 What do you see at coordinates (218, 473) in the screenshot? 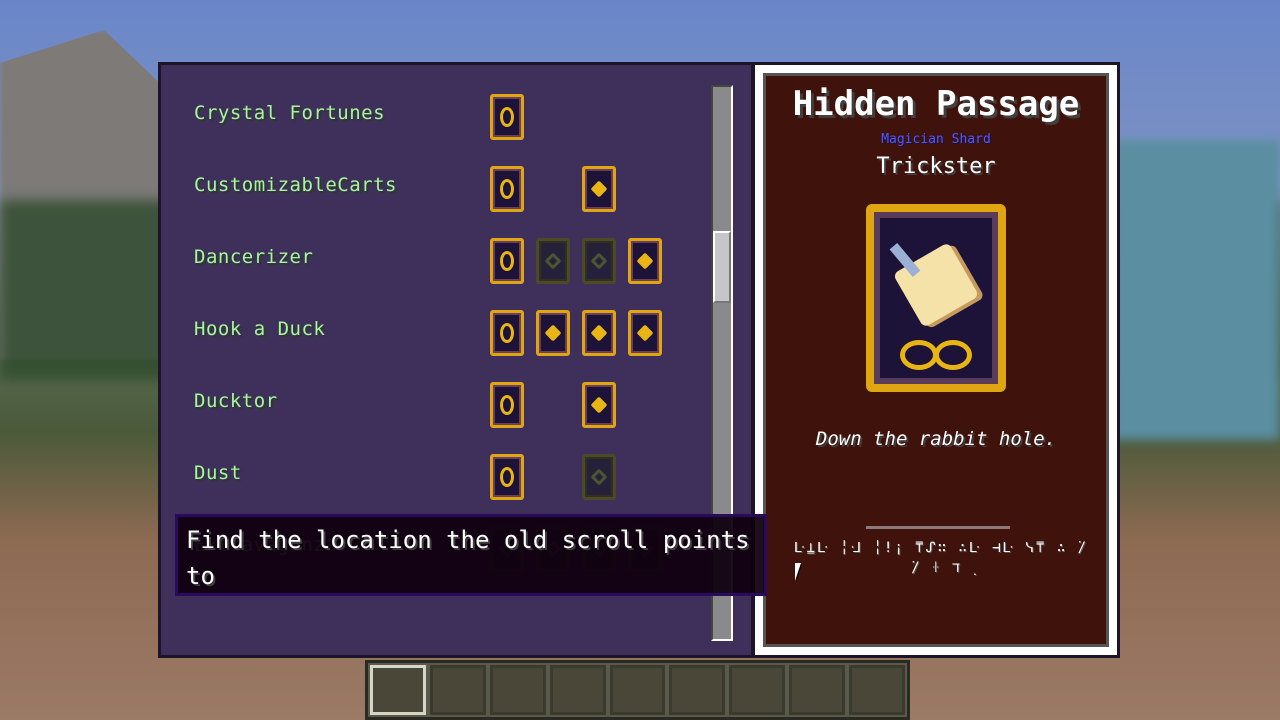
I see `collection-name: Dust` at bounding box center [218, 473].